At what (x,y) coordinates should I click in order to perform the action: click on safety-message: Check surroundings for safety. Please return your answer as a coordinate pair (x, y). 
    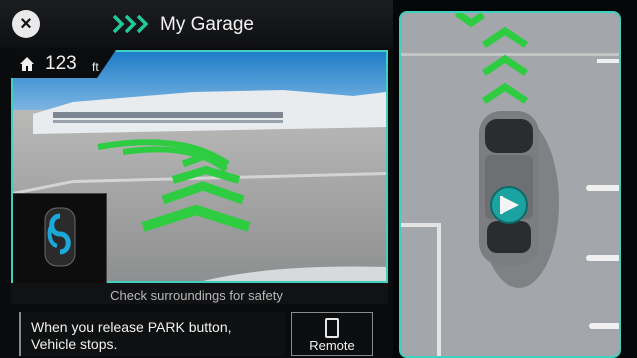
    Looking at the image, I should click on (196, 295).